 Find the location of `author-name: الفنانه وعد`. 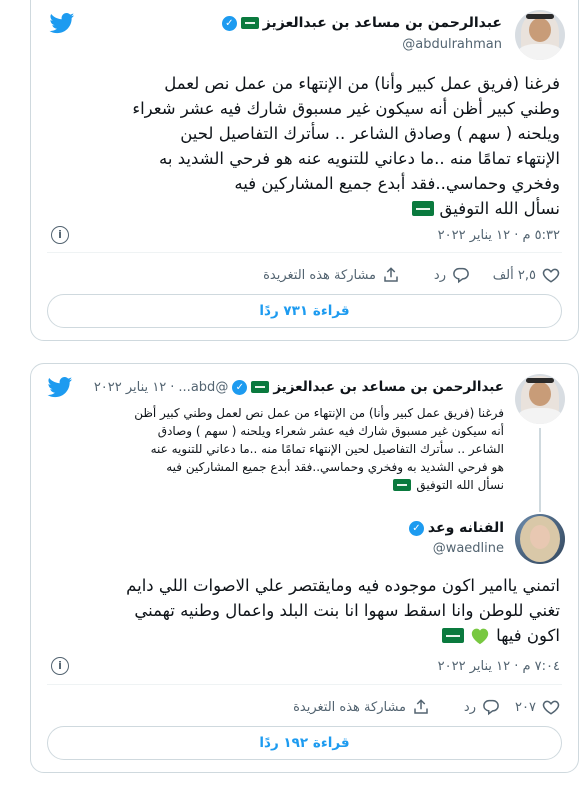

author-name: الفنانه وعد is located at coordinates (466, 528).